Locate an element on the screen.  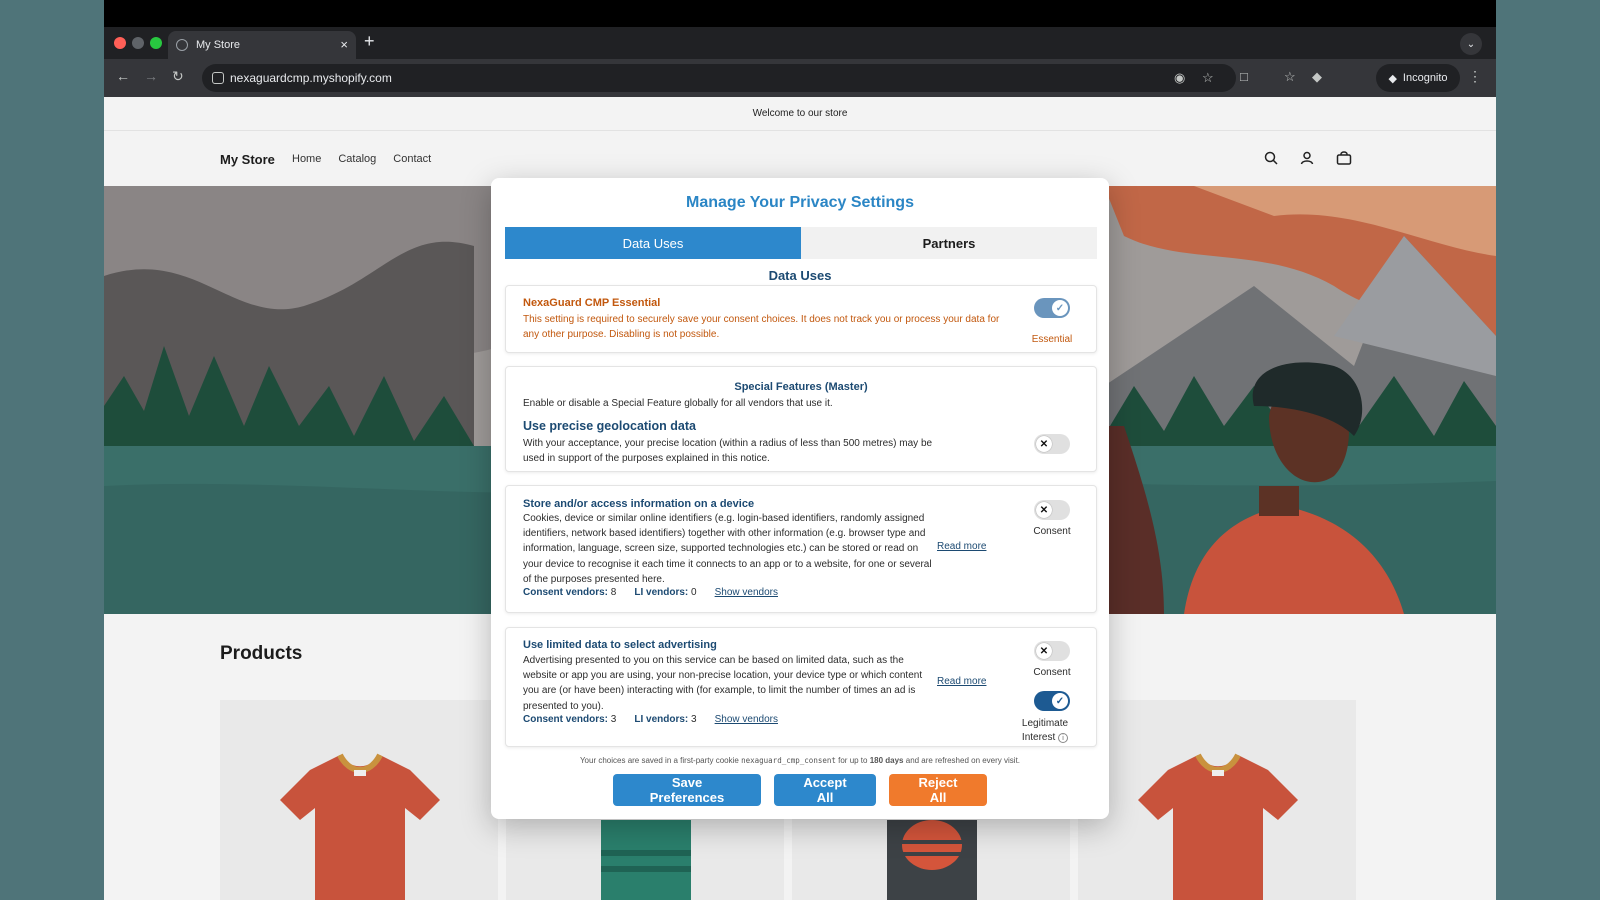
store-nav: Home Catalog Contact is located at coordinates (361, 159).